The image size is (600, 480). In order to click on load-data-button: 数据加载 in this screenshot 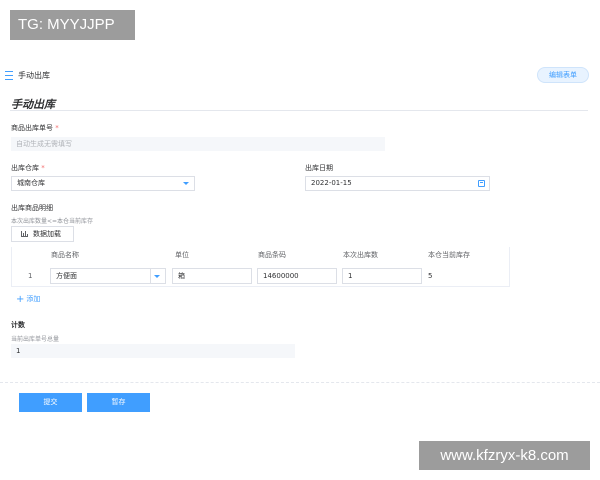, I will do `click(42, 234)`.